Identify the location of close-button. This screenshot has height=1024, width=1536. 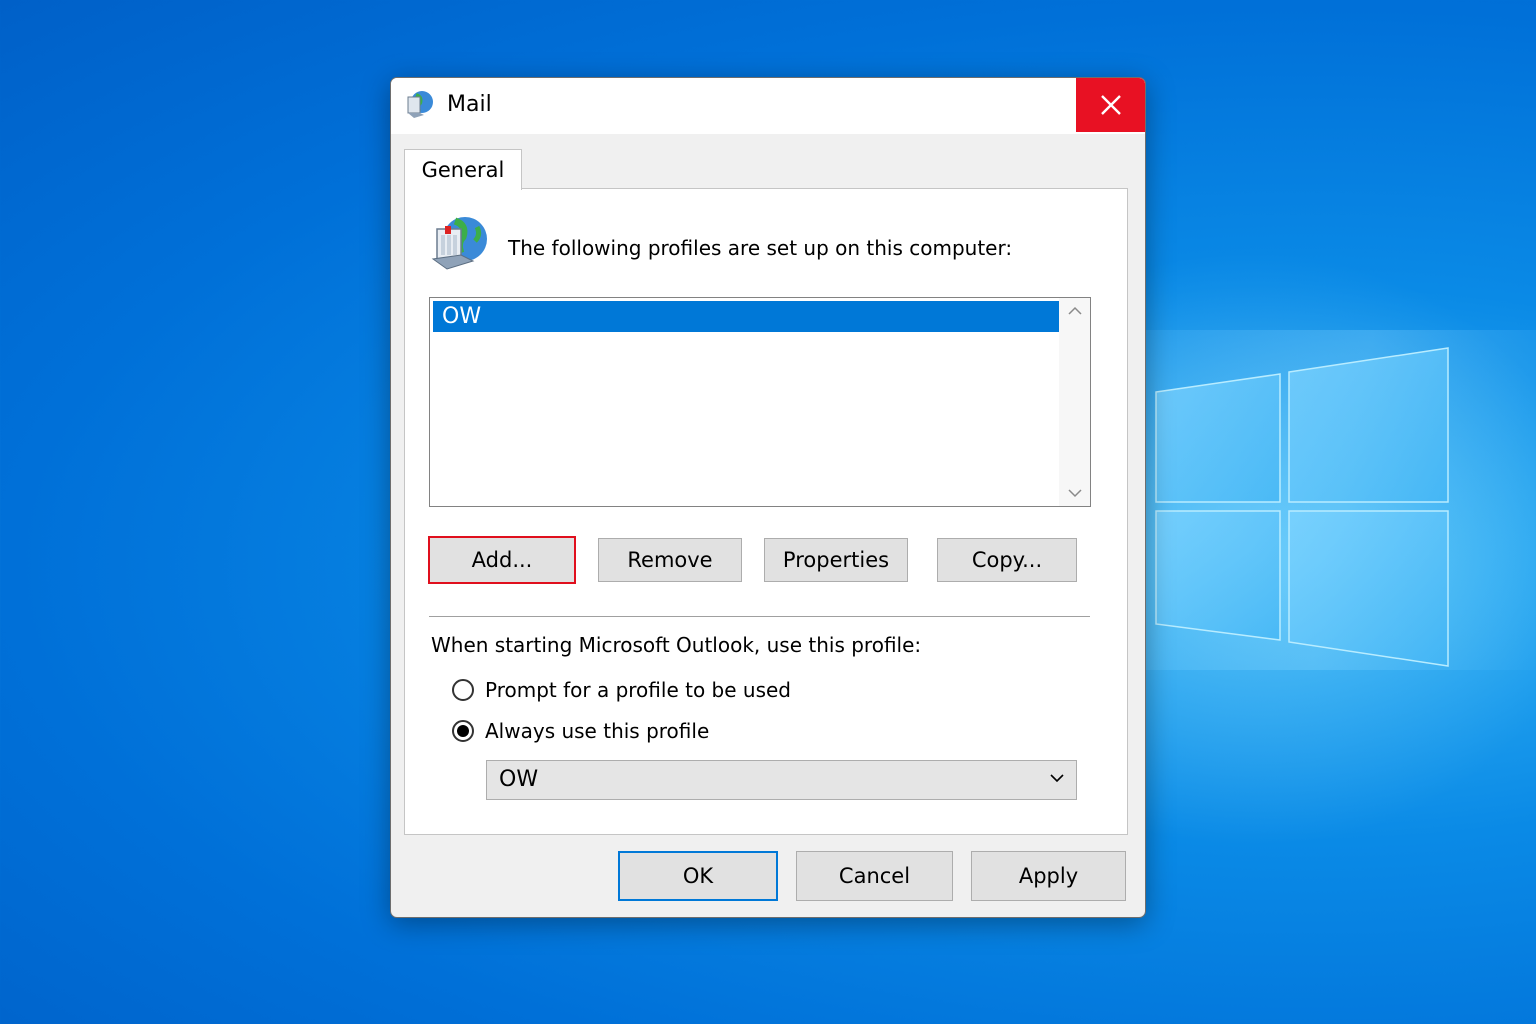
(1110, 105).